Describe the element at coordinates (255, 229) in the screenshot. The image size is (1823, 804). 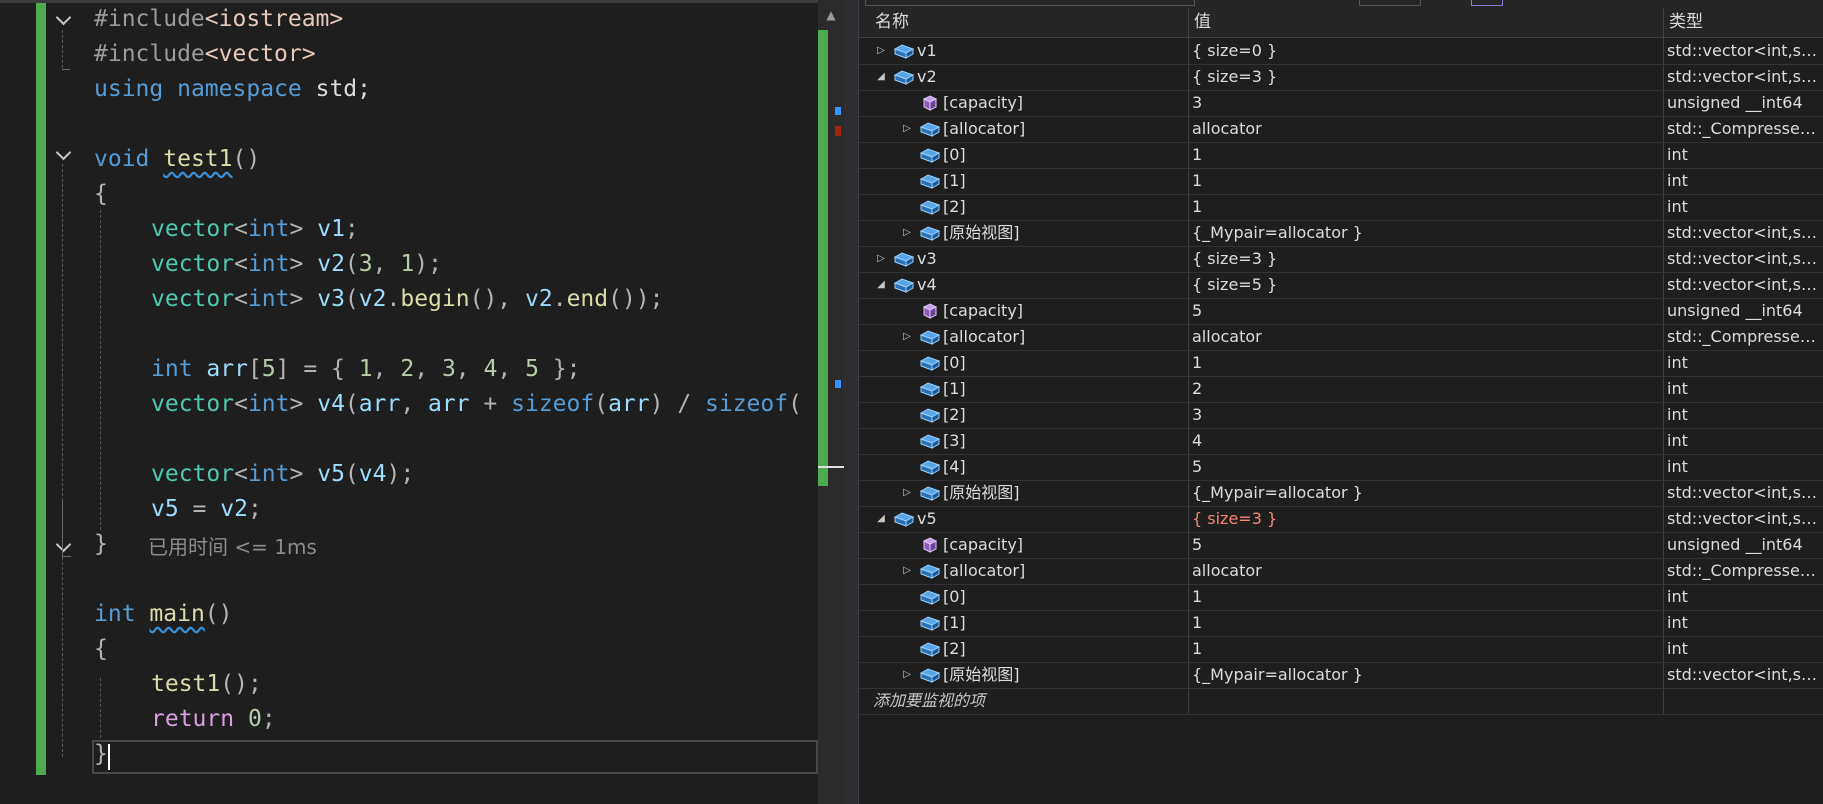
I see `code-line-7: vector<int> v1;` at that location.